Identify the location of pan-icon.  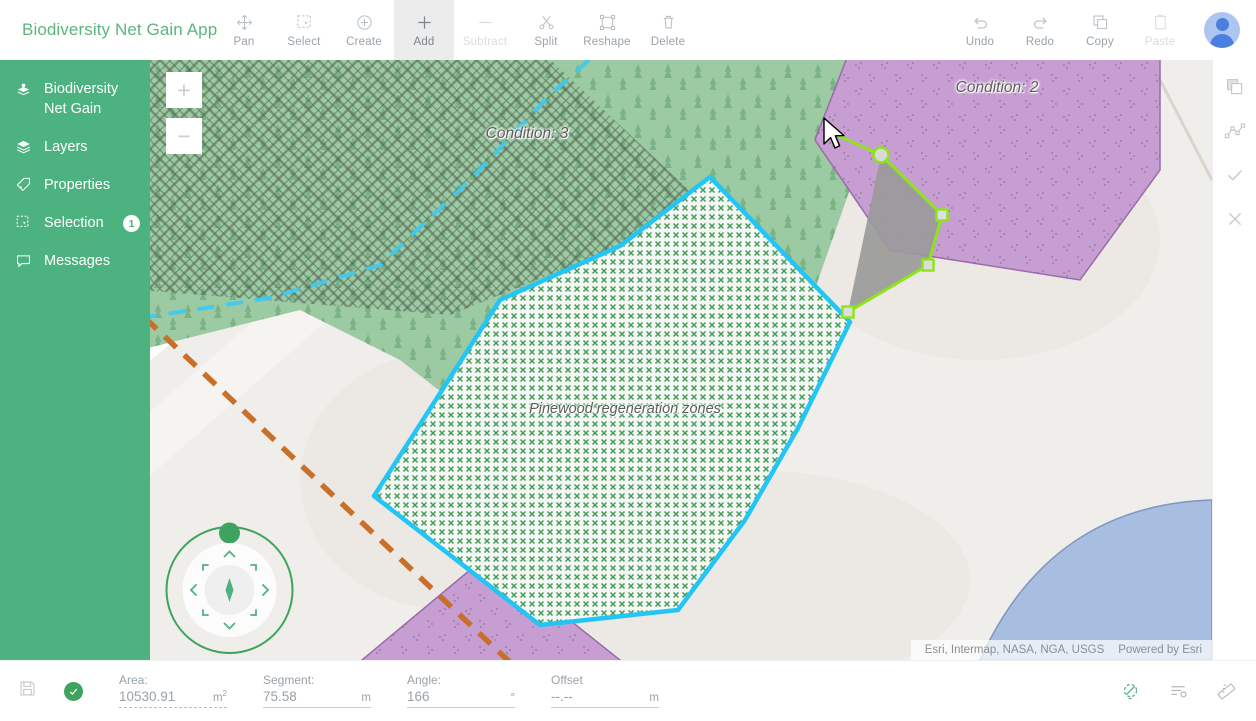
(244, 23).